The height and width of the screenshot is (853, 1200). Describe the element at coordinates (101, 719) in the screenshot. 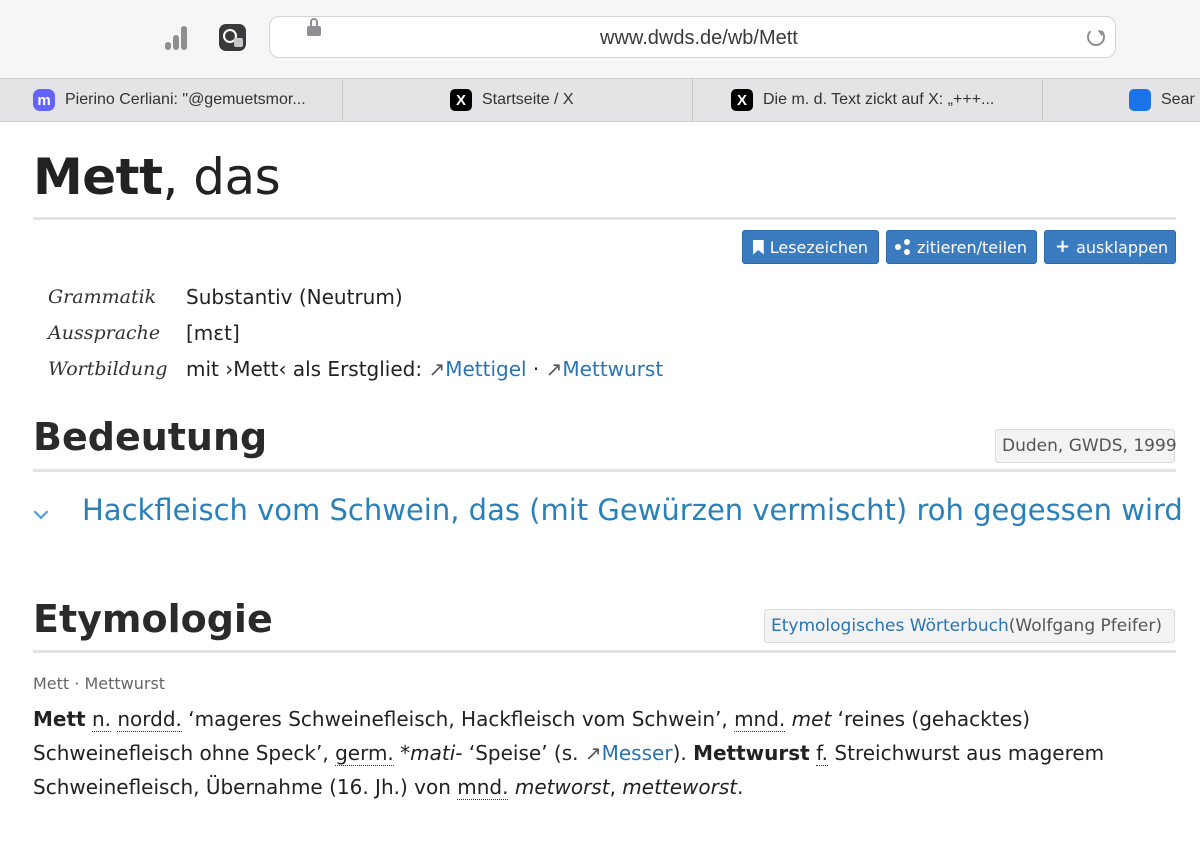

I see `abbr-gender: n.` at that location.